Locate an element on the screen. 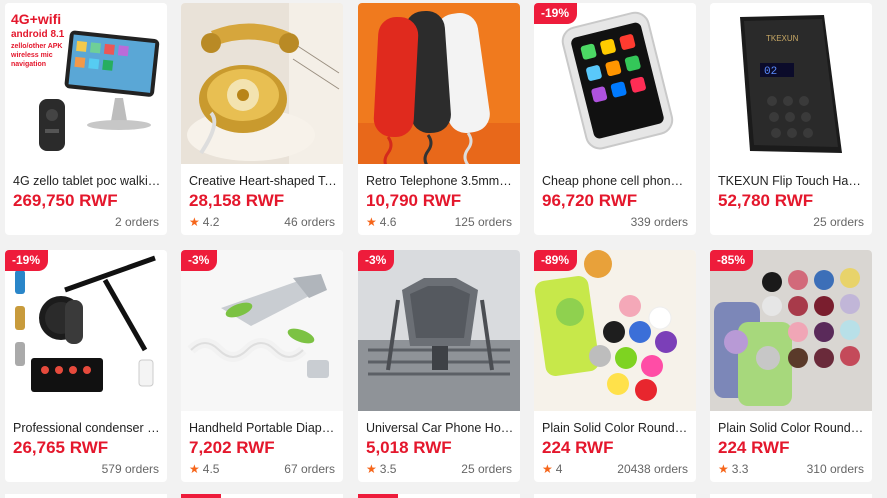  rating-value: 4.5 is located at coordinates (211, 469).